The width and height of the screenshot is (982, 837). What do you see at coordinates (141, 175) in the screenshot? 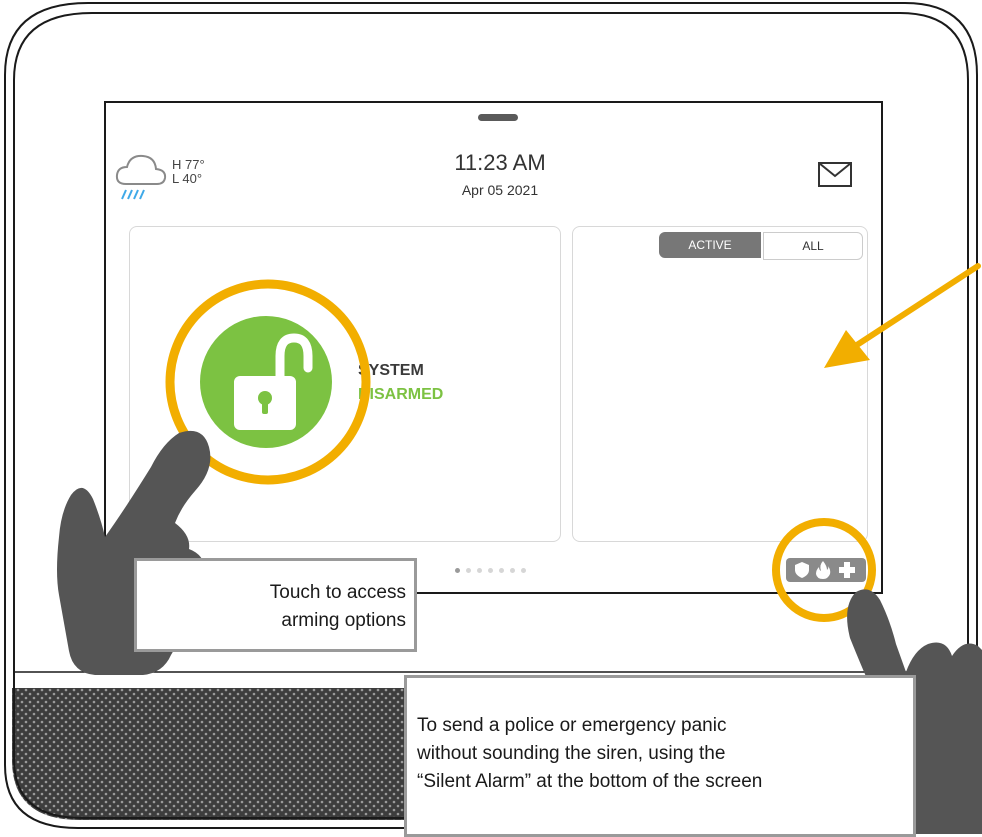
I see `rain-cloud-icon` at bounding box center [141, 175].